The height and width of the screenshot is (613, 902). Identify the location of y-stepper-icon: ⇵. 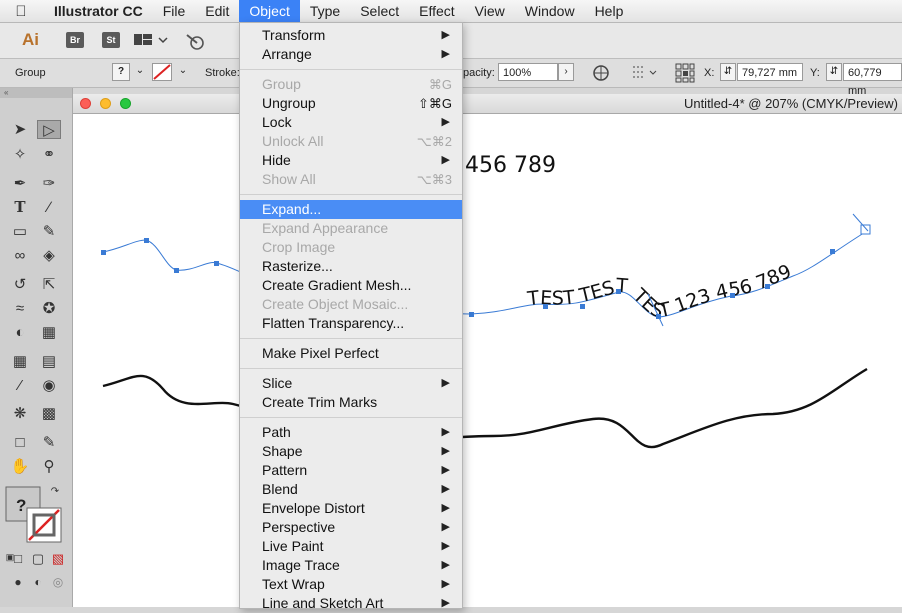
(834, 72).